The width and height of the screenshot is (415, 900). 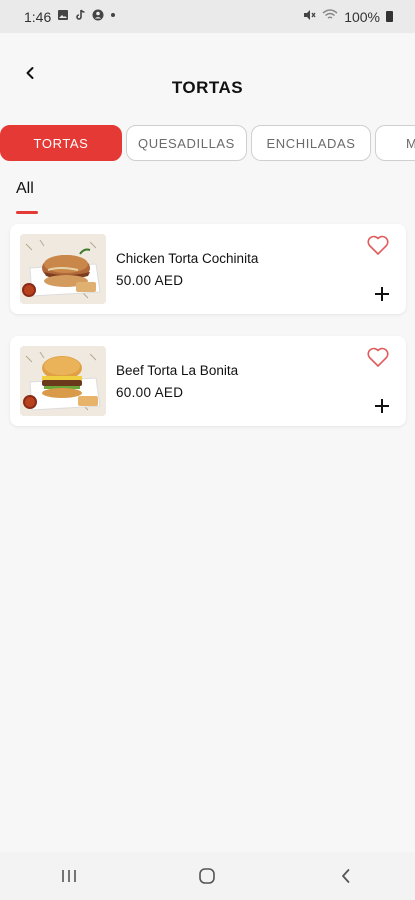 I want to click on page-title: TORTAS, so click(x=207, y=87).